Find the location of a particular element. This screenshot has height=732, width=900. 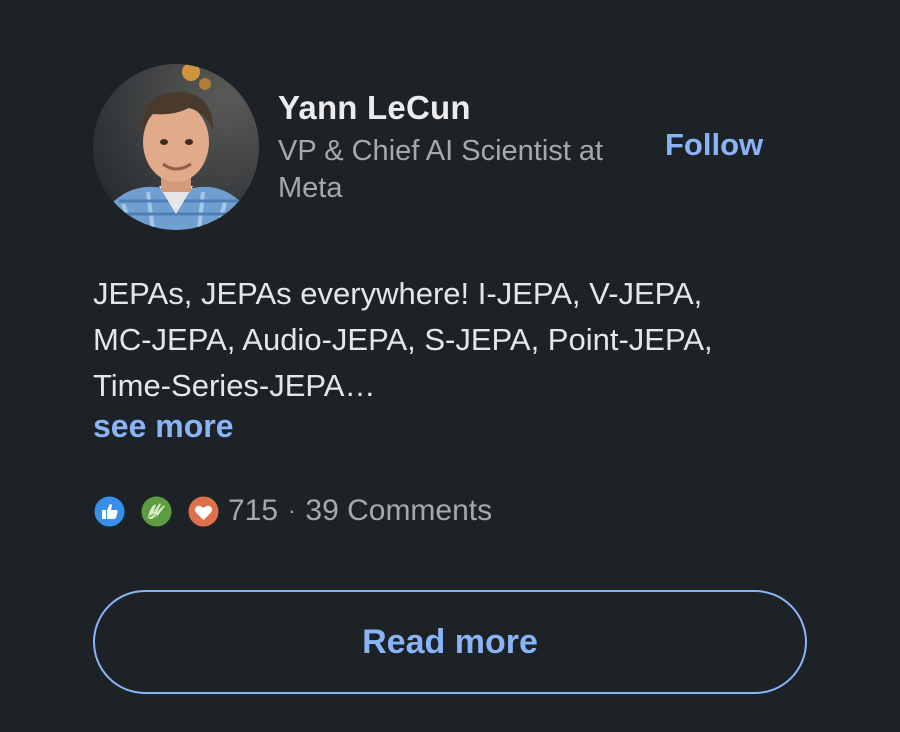

comment-count: 39 Comments is located at coordinates (398, 511).